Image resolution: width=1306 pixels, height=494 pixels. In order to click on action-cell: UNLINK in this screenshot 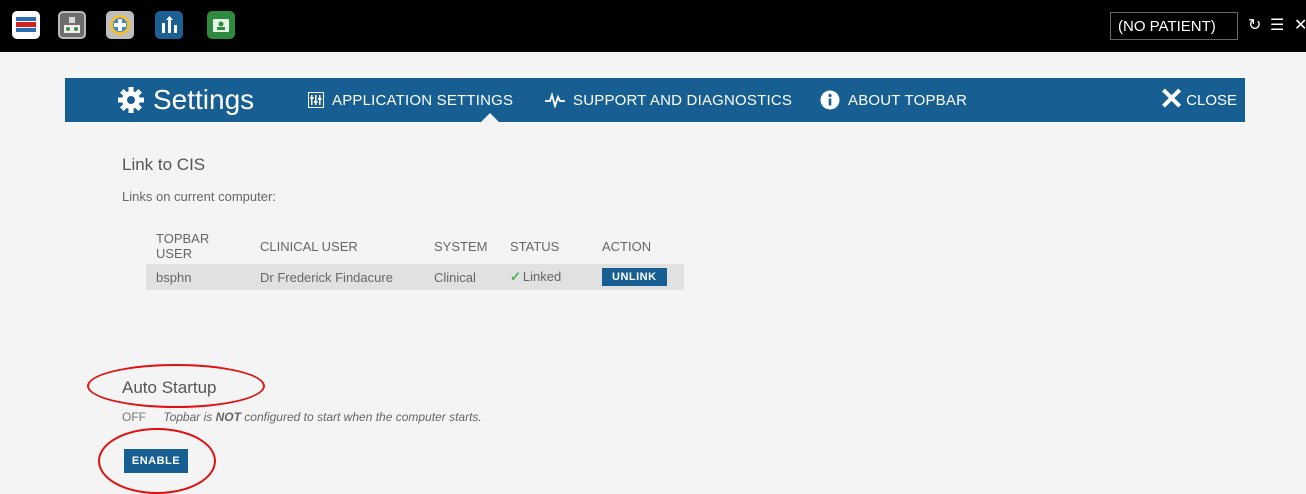, I will do `click(638, 277)`.